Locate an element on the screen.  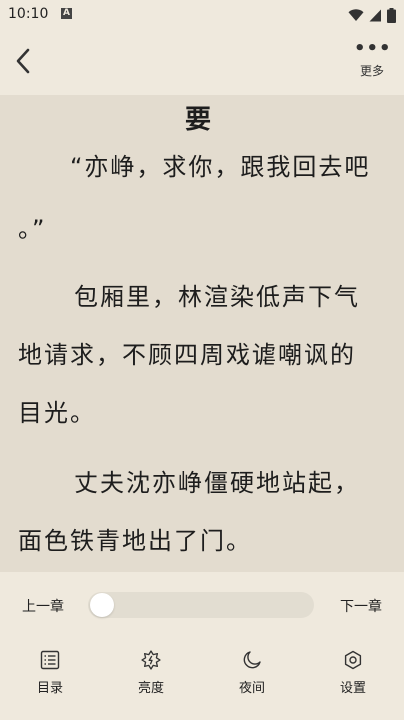
menu-catalog: 目录 is located at coordinates (50, 672).